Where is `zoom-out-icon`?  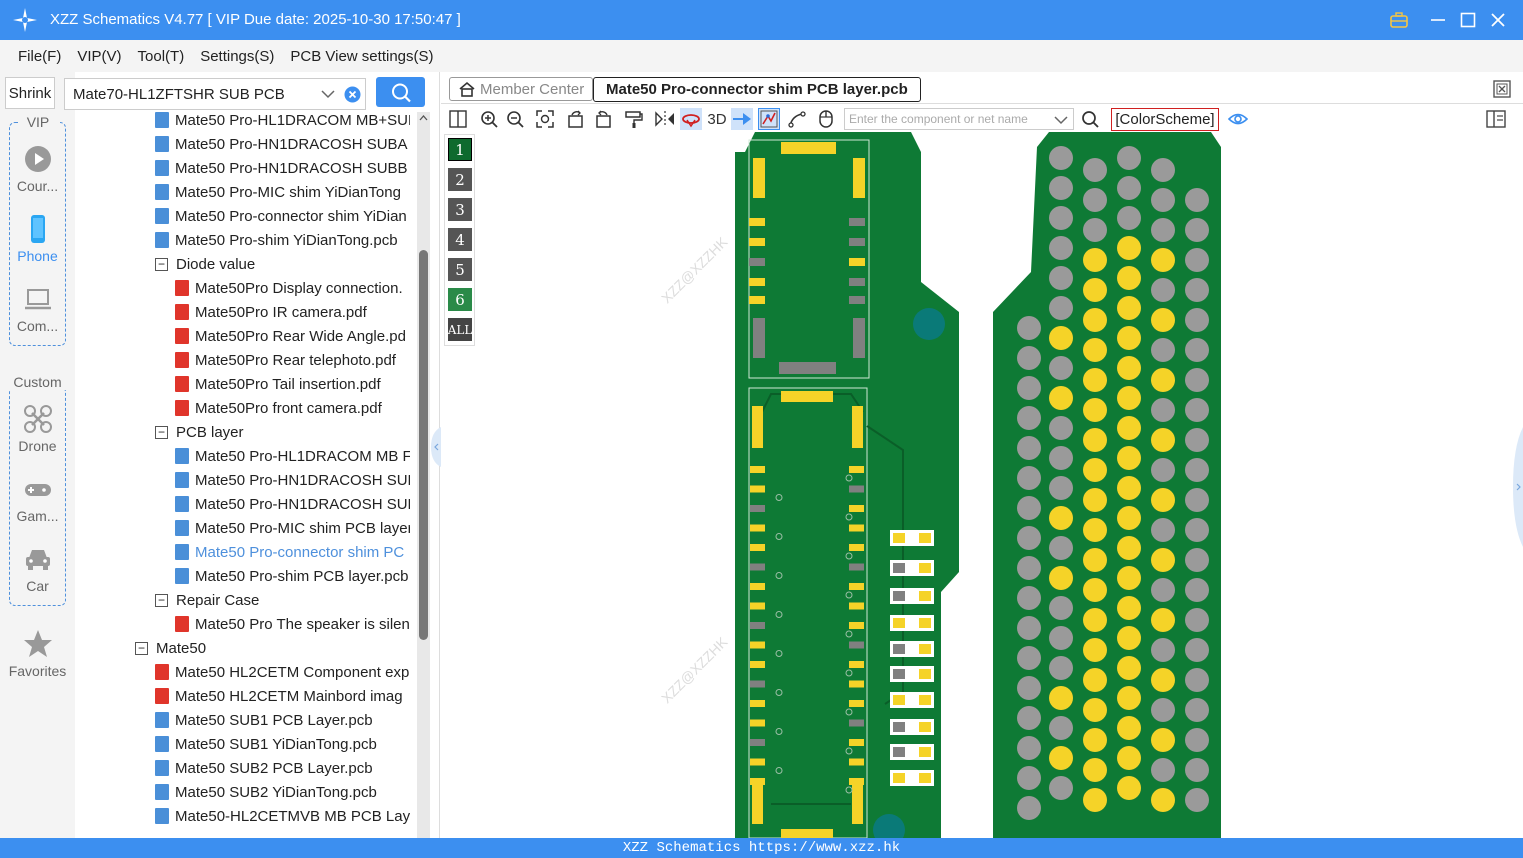 zoom-out-icon is located at coordinates (515, 119).